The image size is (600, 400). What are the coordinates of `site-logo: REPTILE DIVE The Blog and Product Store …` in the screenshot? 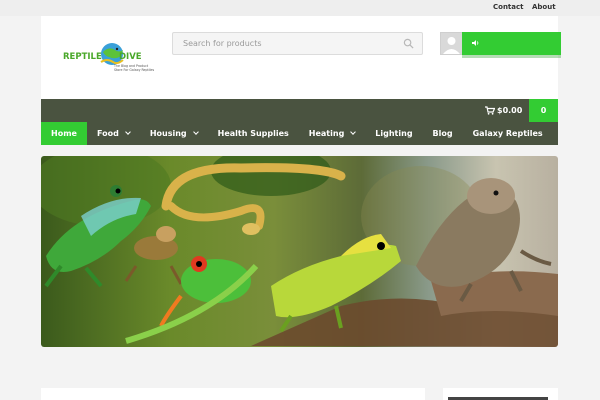 It's located at (108, 60).